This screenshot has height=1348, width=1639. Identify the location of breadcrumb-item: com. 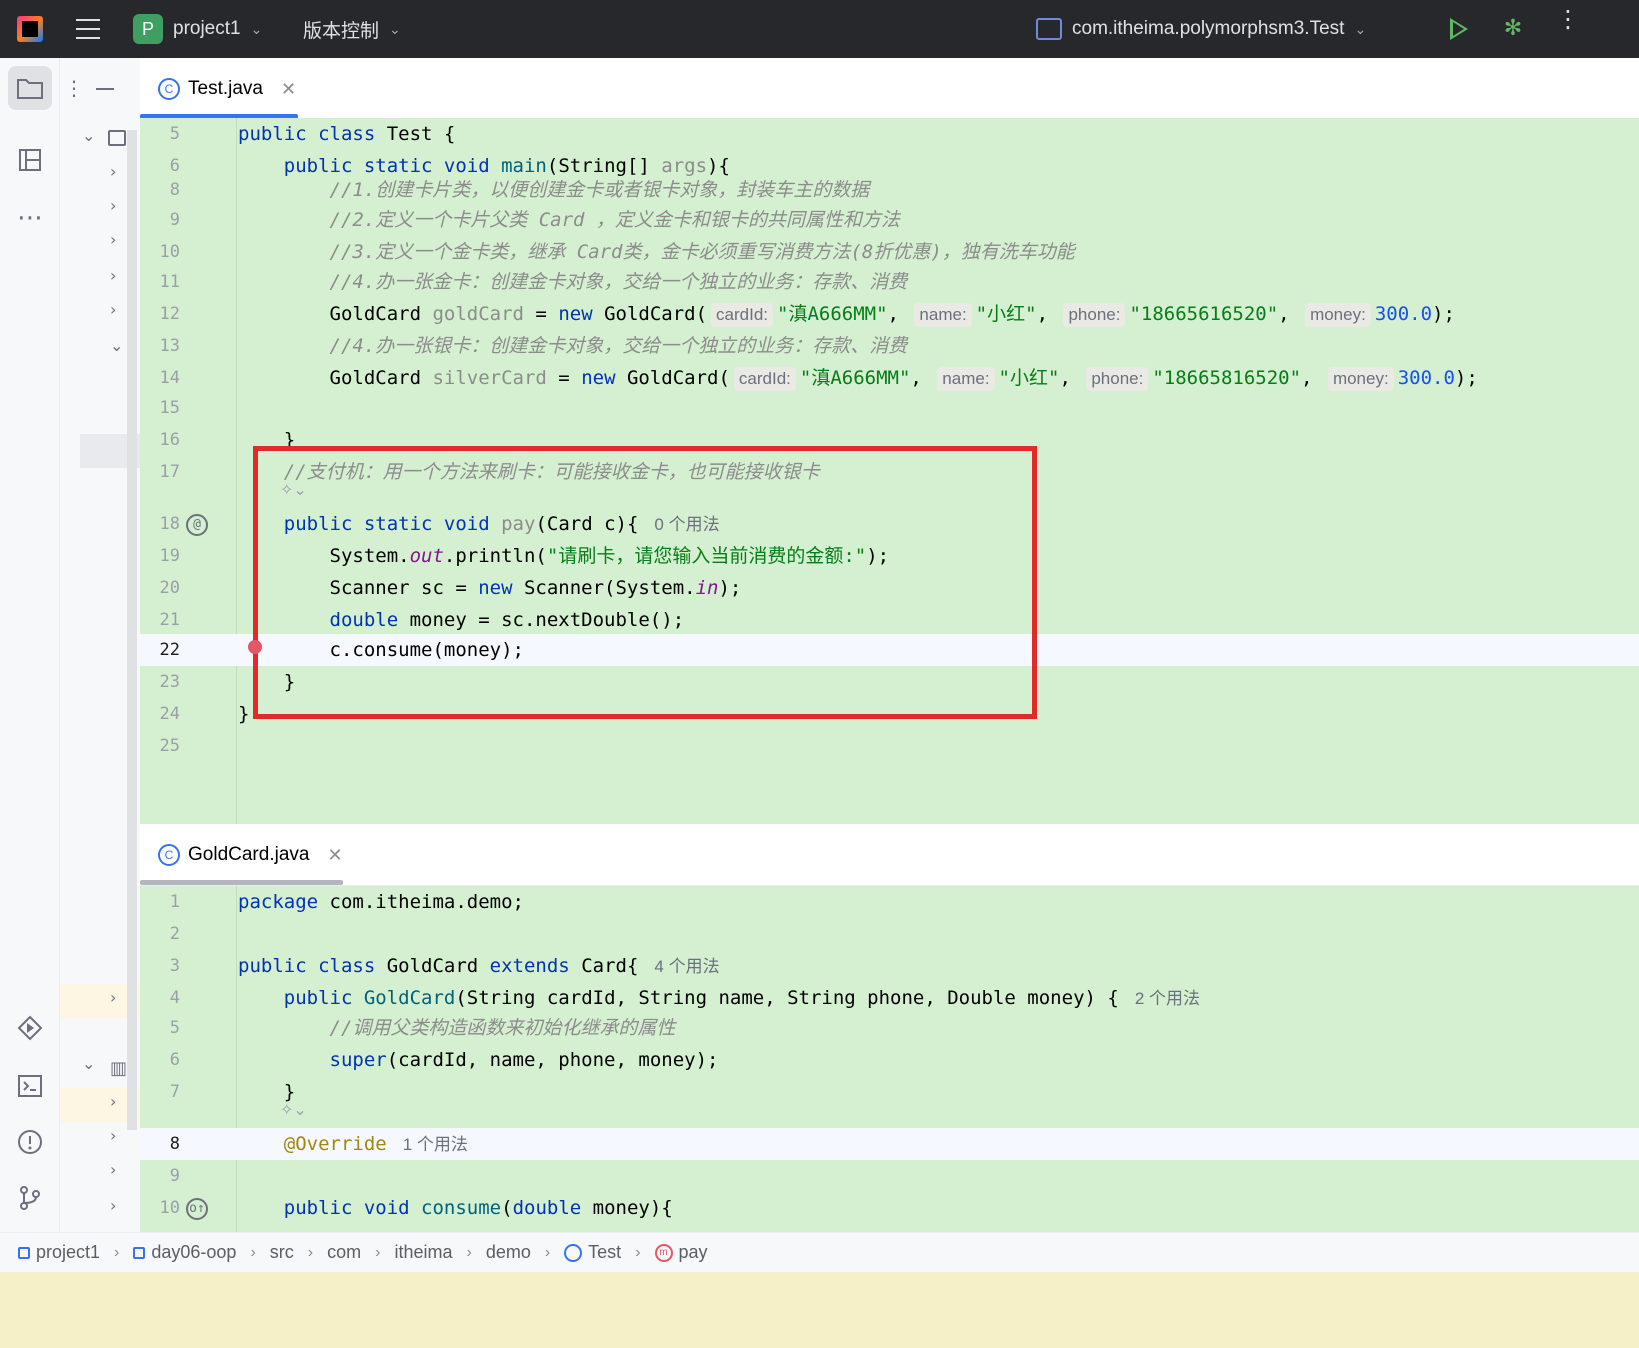
(344, 1252).